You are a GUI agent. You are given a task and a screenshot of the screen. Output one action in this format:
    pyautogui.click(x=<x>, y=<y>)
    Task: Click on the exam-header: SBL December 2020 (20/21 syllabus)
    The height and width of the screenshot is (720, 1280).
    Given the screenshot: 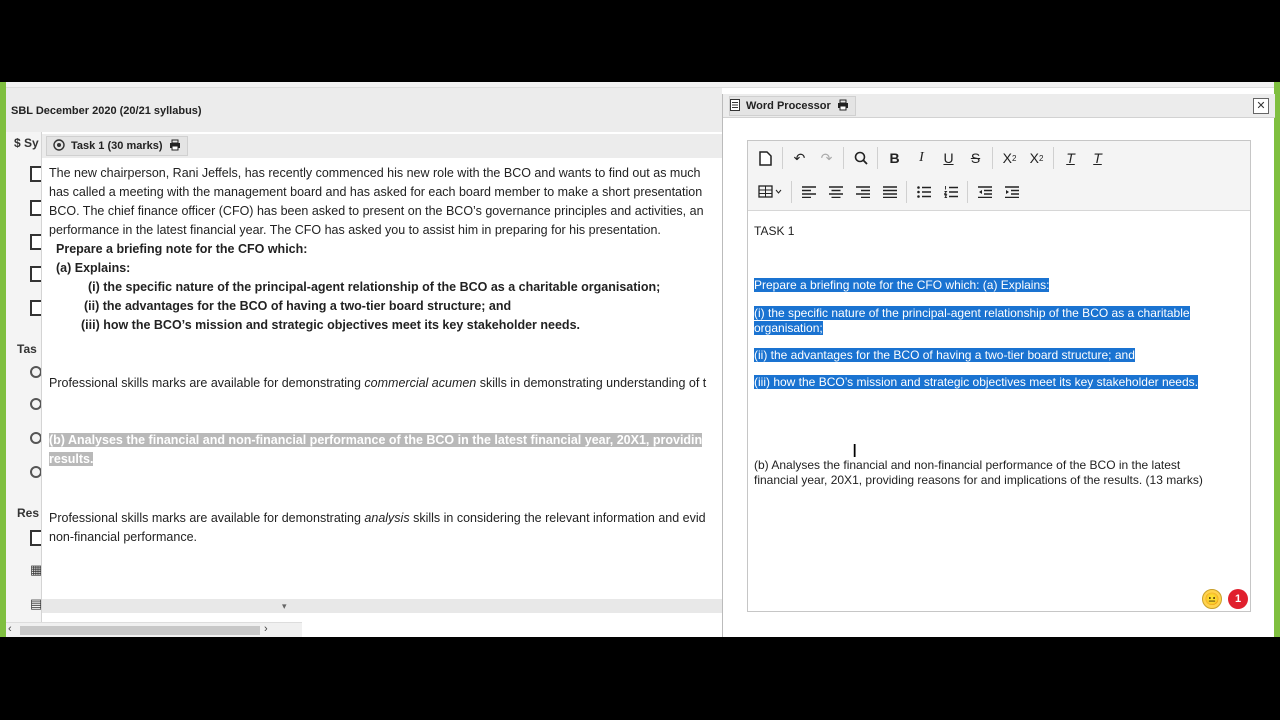 What is the action you would take?
    pyautogui.click(x=364, y=110)
    